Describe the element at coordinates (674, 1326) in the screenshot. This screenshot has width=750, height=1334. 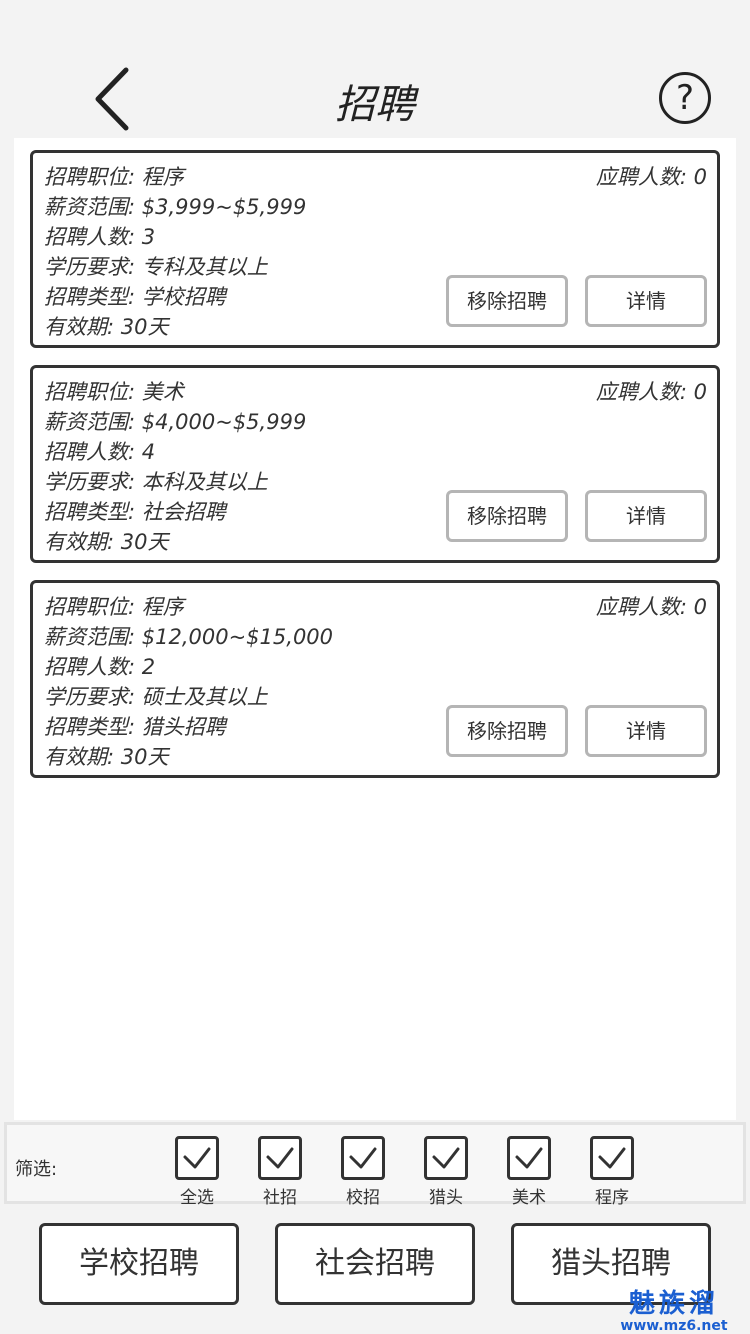
I see `watermark-url: www.mz6.net` at that location.